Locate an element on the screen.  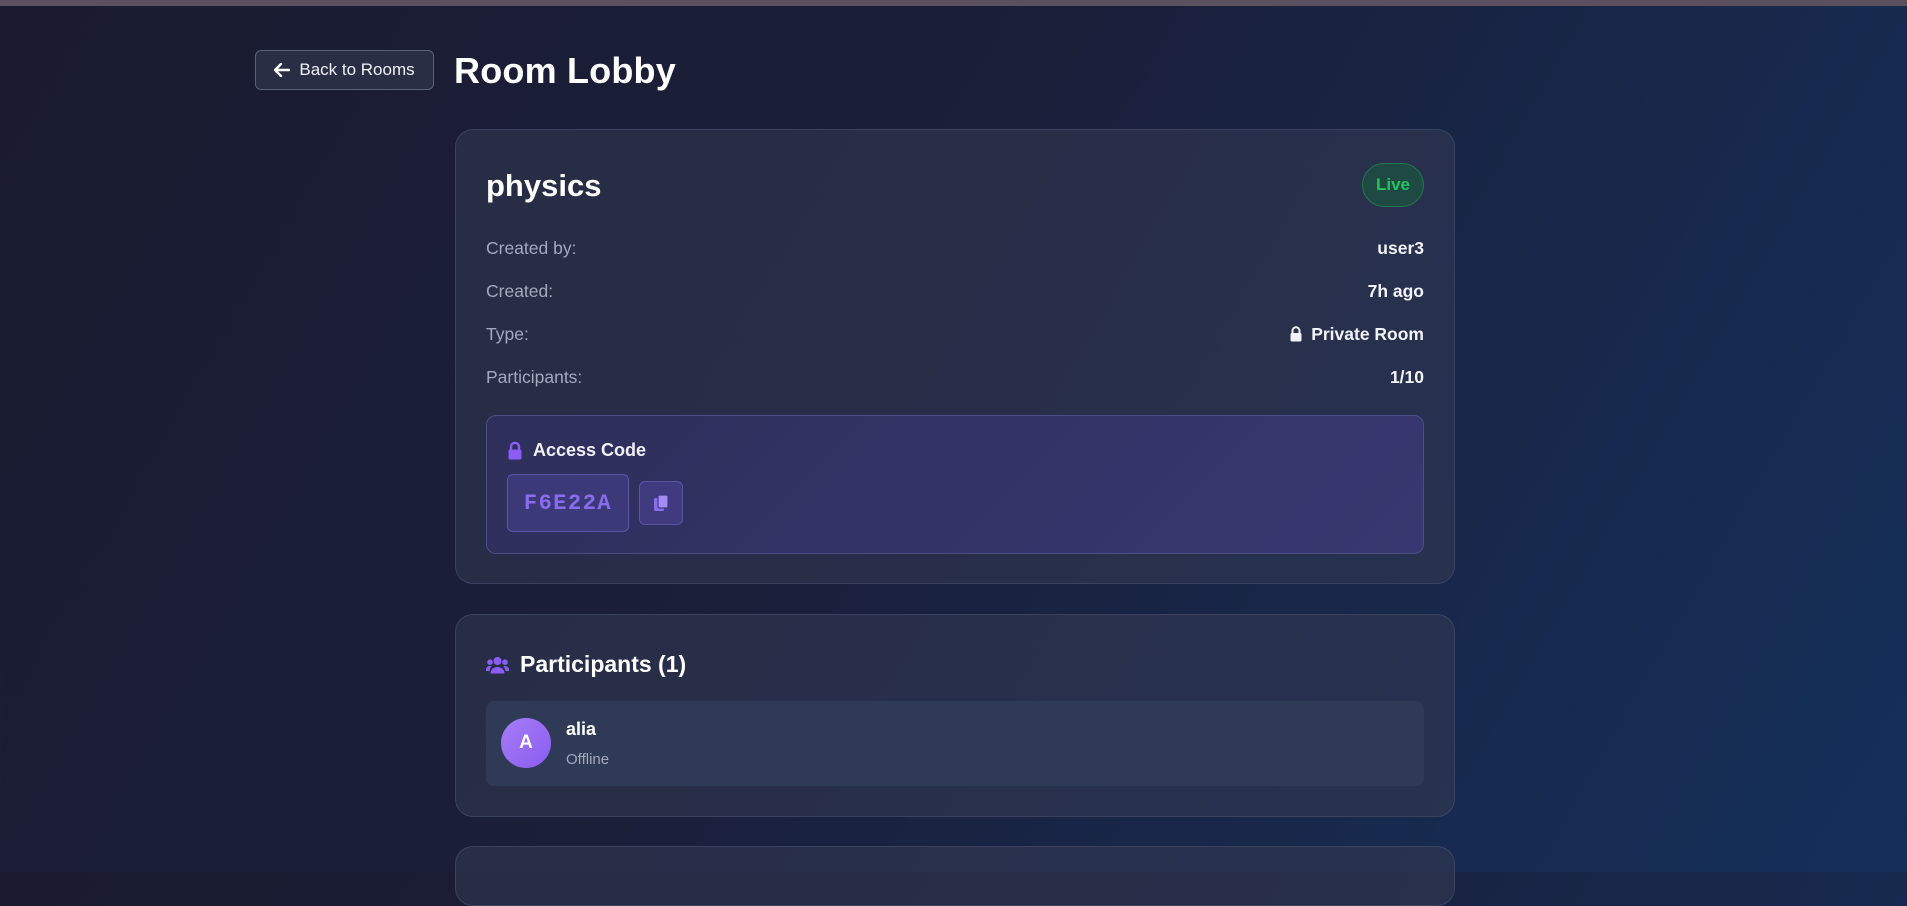
back-button-label: Back to Rooms is located at coordinates (357, 69).